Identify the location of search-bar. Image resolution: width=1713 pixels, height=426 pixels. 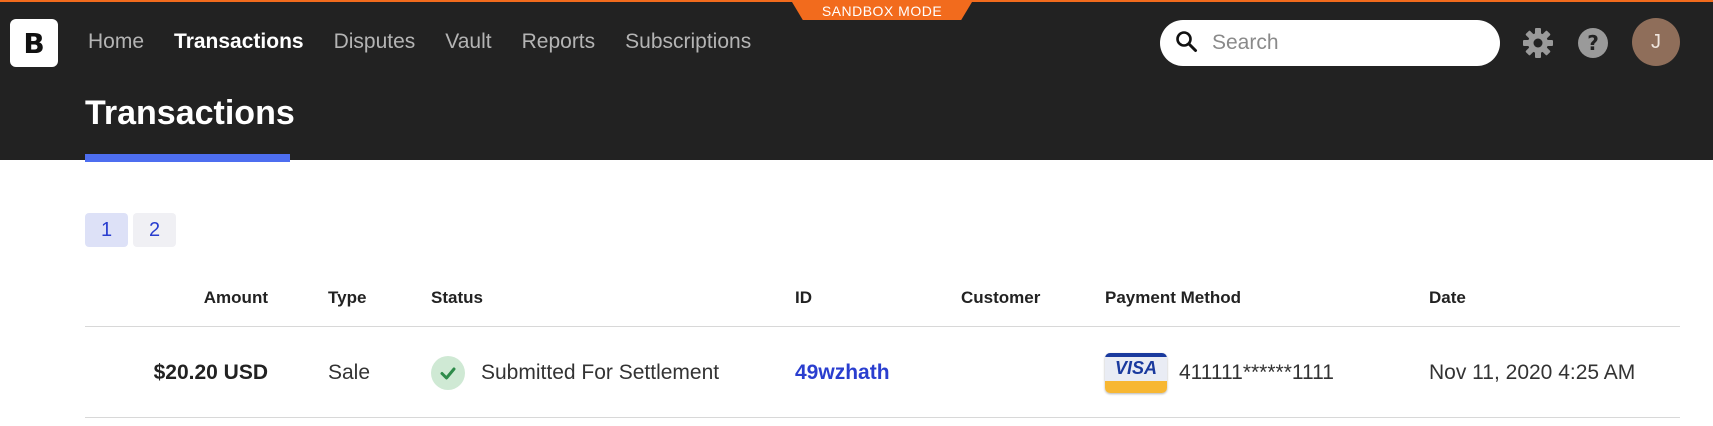
(1330, 43).